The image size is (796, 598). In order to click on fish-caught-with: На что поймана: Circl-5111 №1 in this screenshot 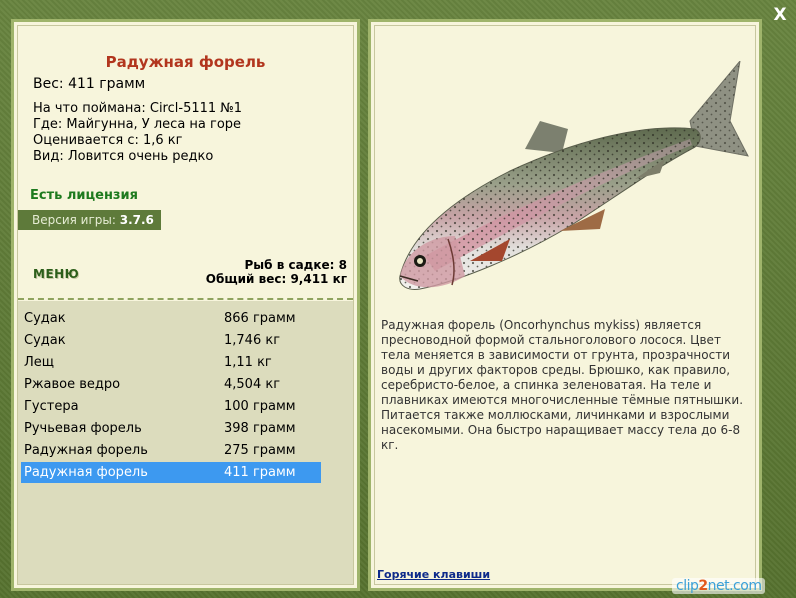, I will do `click(138, 108)`.